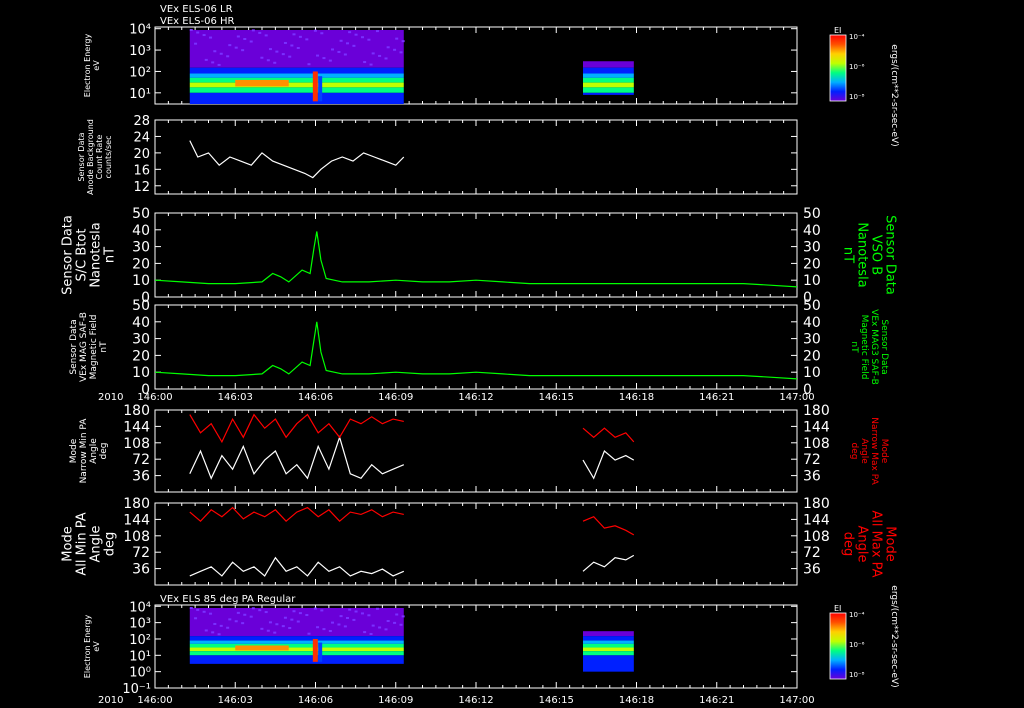  What do you see at coordinates (136, 537) in the screenshot?
I see `y-tick-label: 108` at bounding box center [136, 537].